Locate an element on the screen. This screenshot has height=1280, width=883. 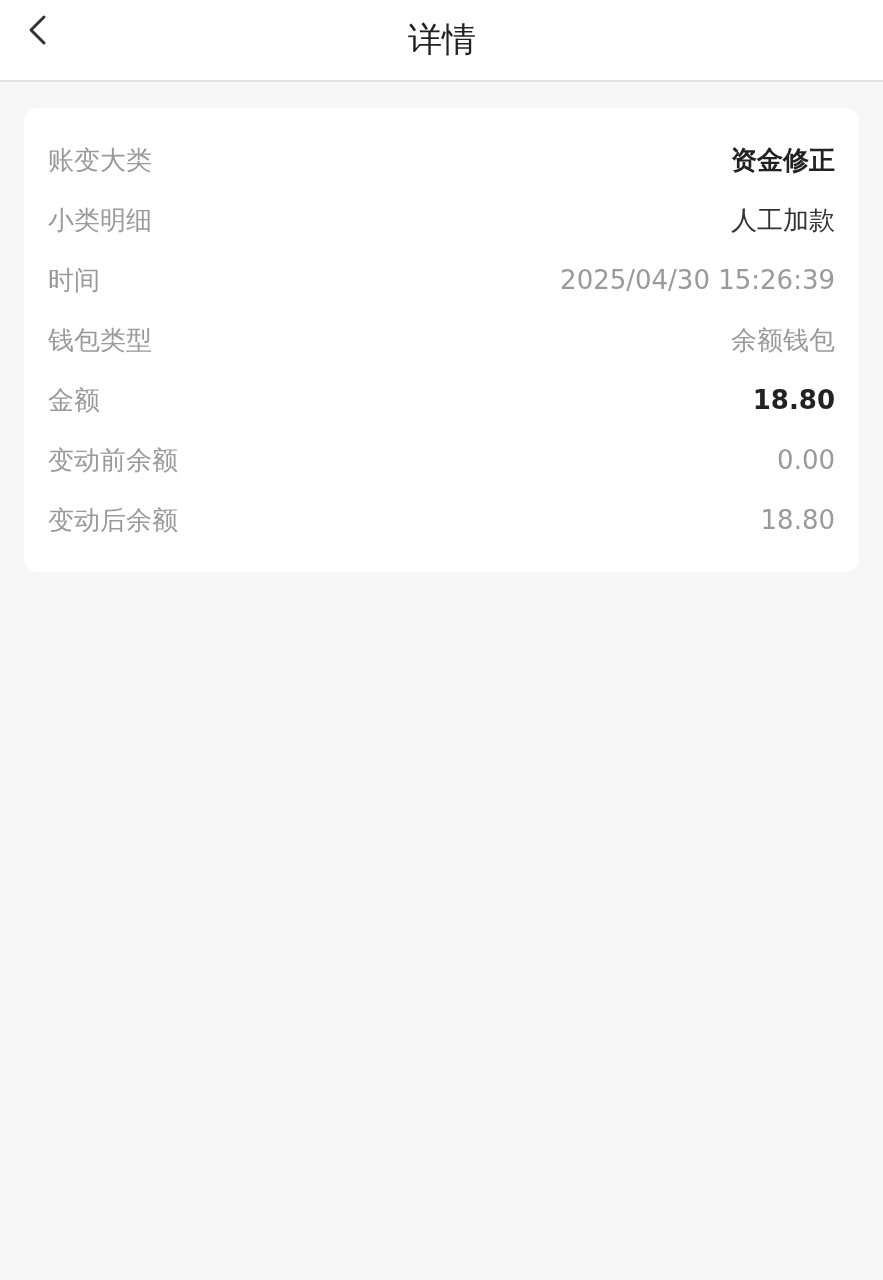
detail-label: 时间 is located at coordinates (74, 280).